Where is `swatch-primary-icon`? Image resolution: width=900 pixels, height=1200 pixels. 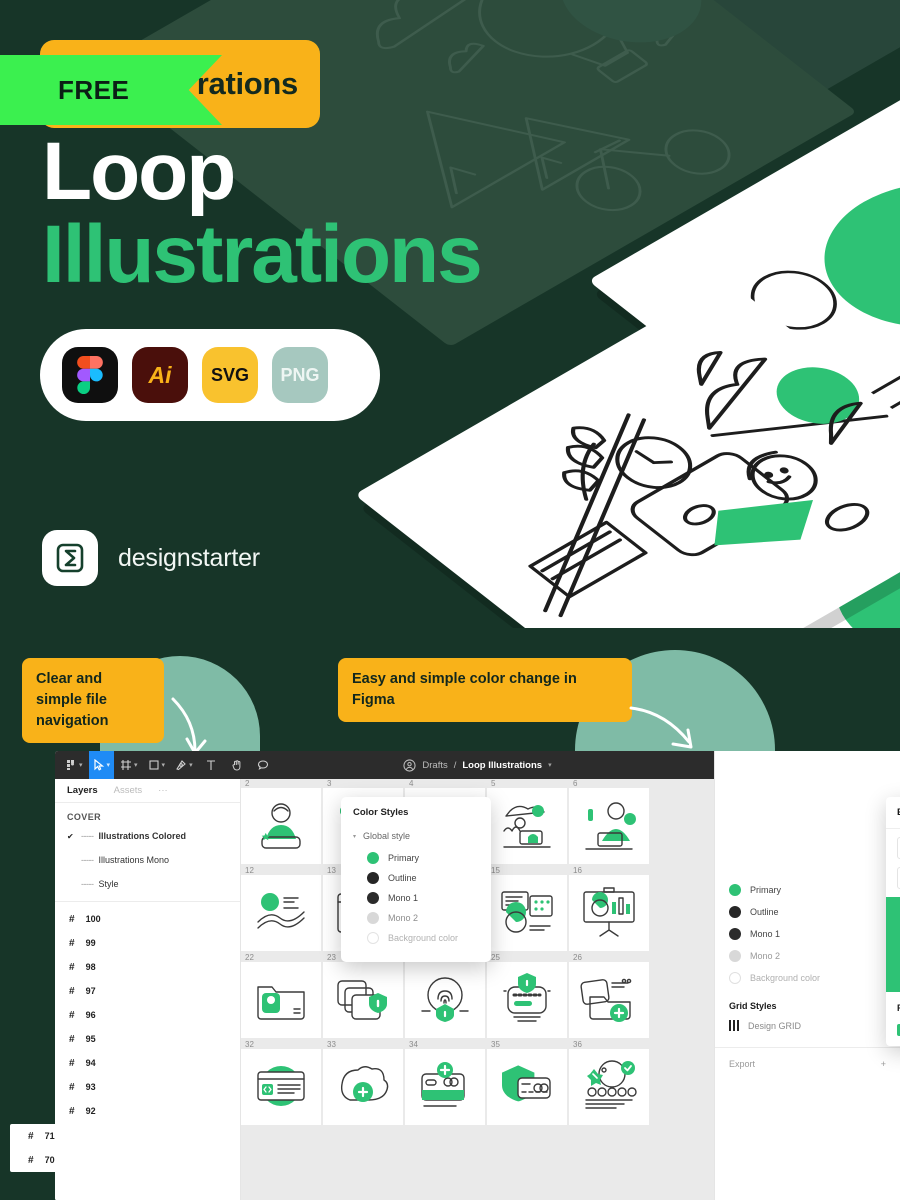 swatch-primary-icon is located at coordinates (735, 890).